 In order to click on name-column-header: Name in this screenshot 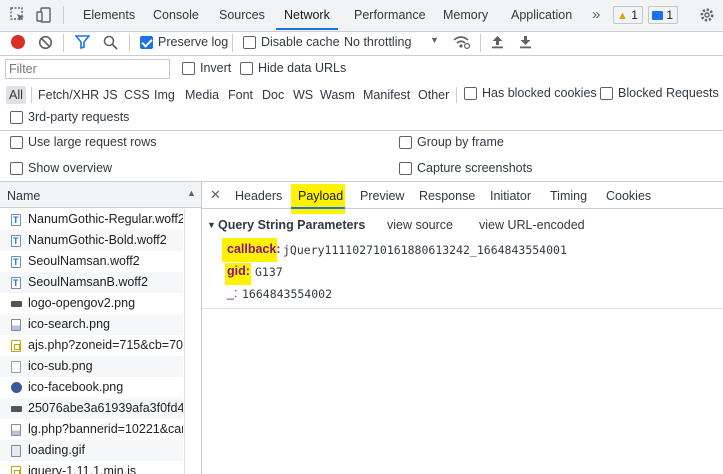, I will do `click(23, 196)`.